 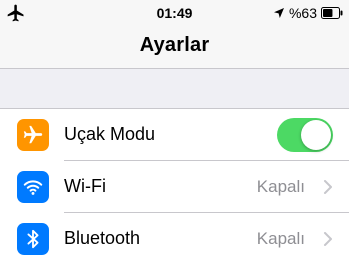 What do you see at coordinates (85, 186) in the screenshot?
I see `setting-label: Wi-Fi` at bounding box center [85, 186].